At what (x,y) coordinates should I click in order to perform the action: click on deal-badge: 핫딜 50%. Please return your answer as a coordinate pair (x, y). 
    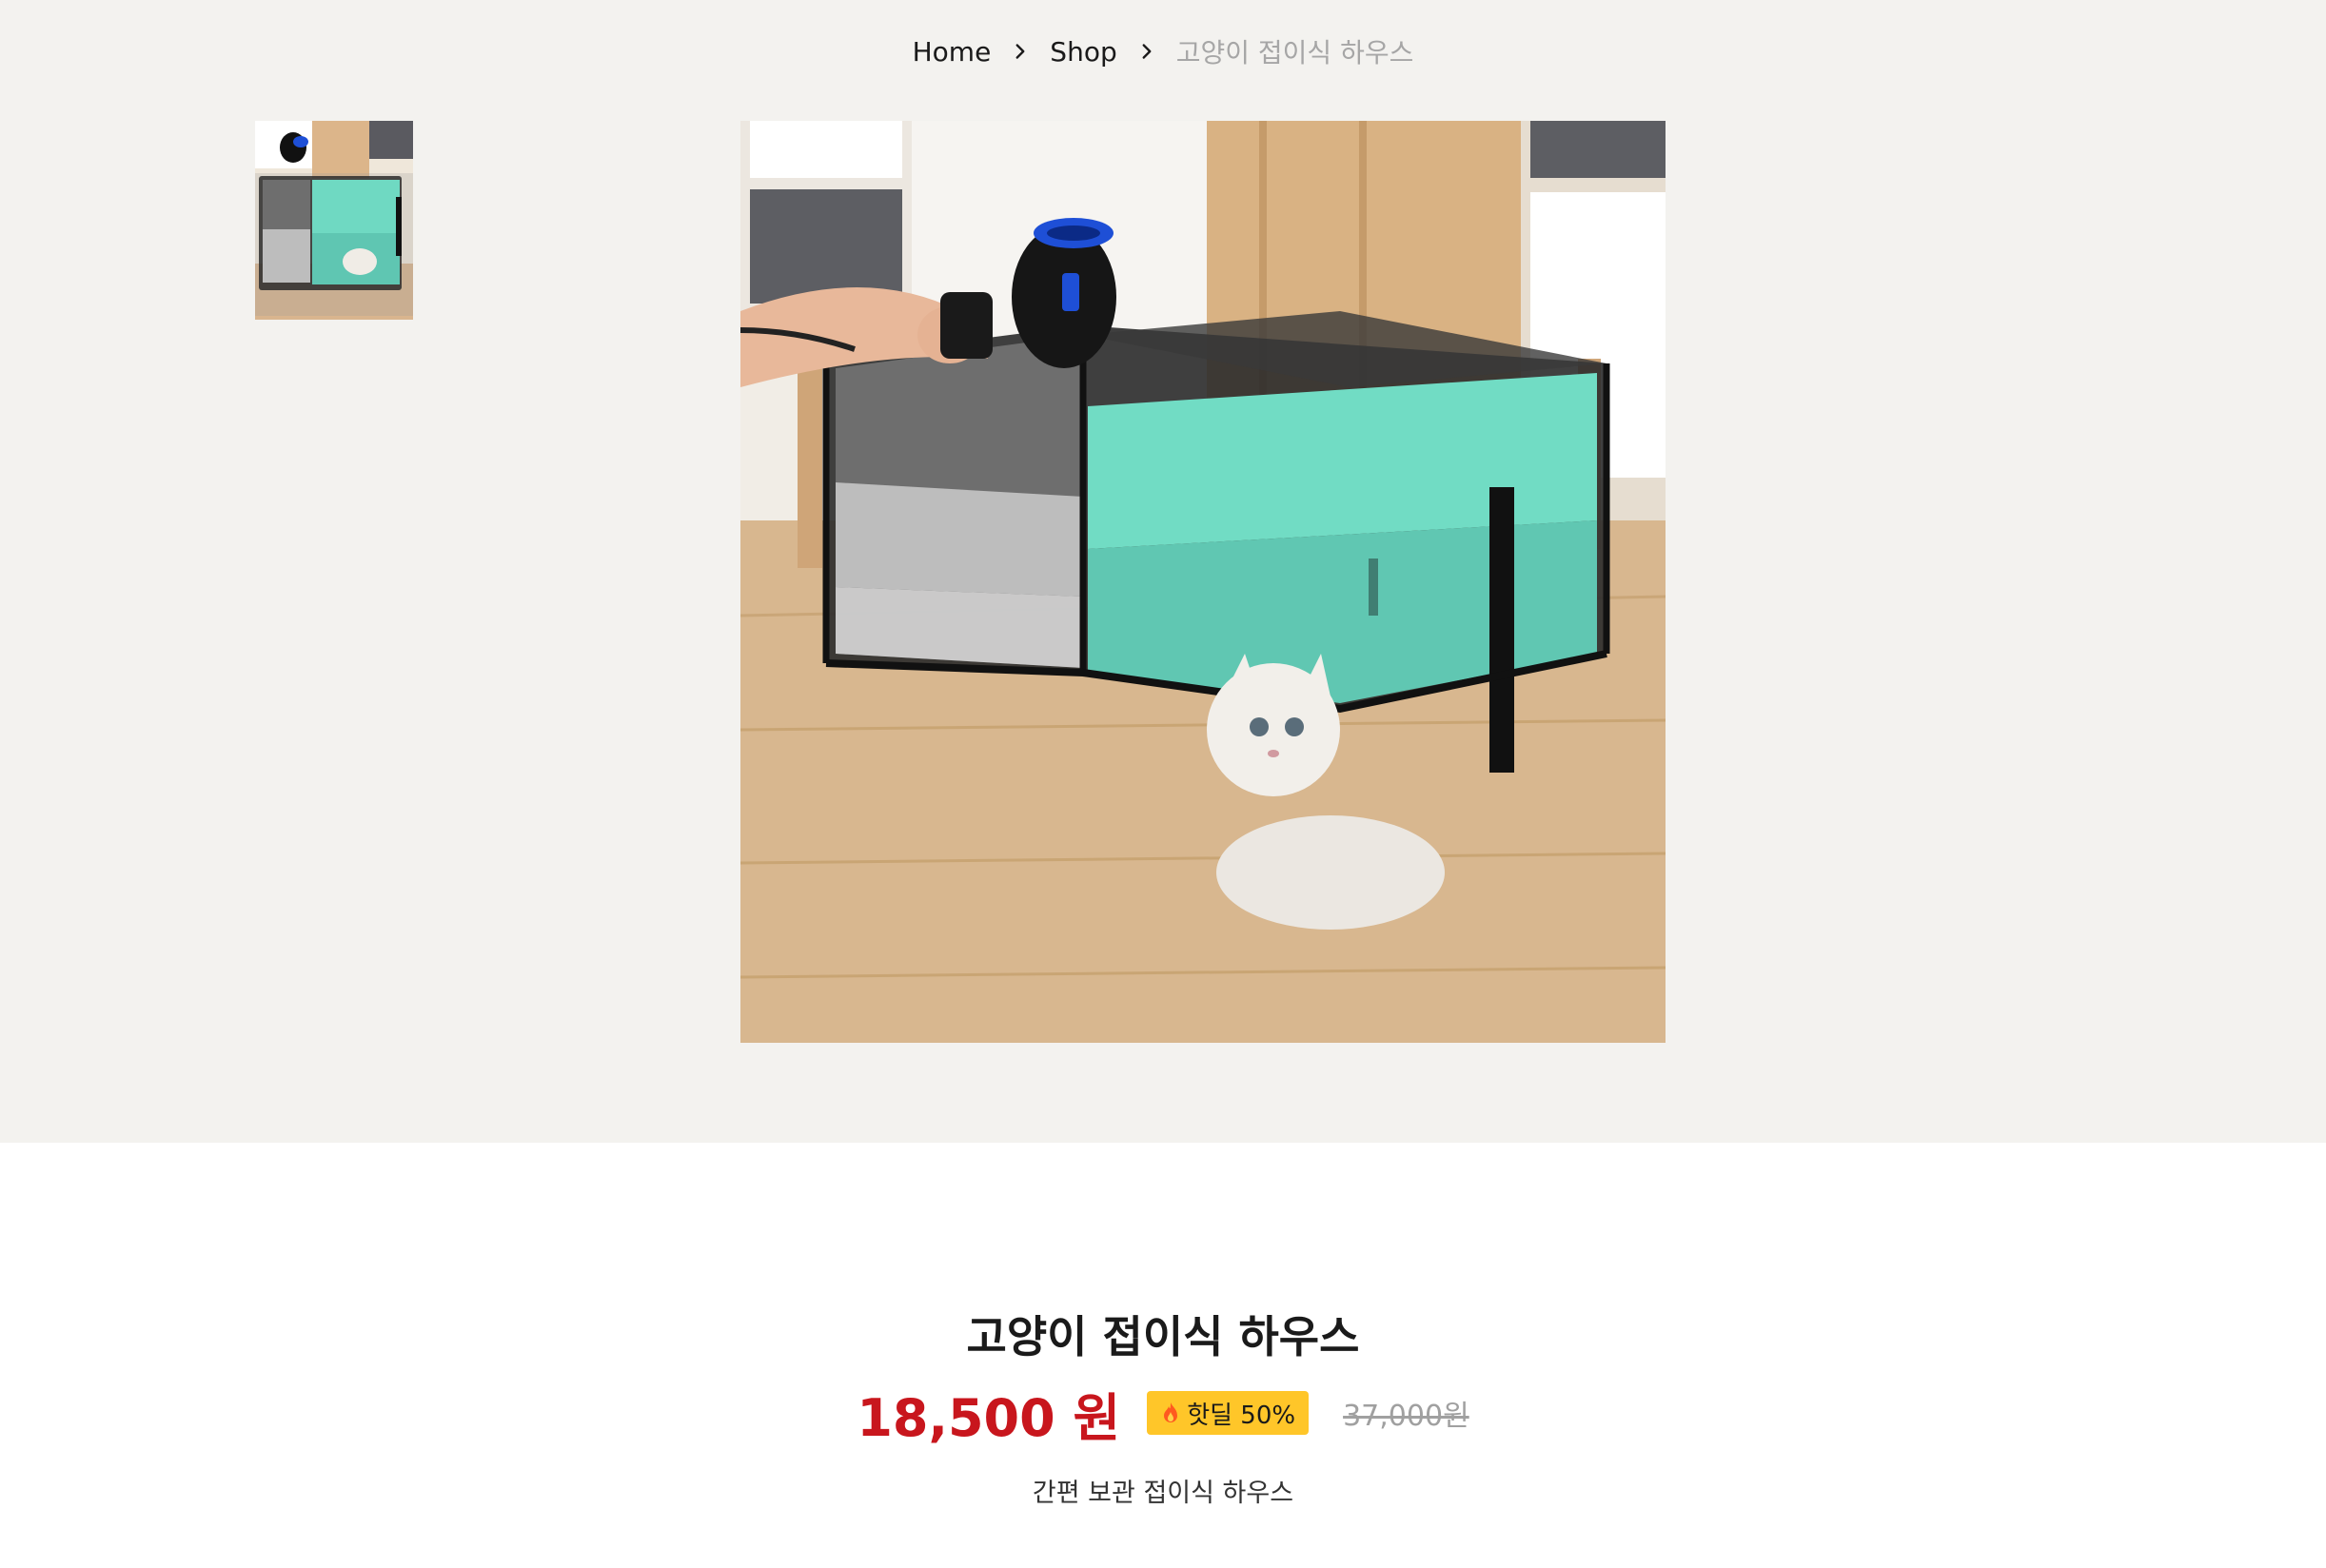
    Looking at the image, I should click on (1229, 1413).